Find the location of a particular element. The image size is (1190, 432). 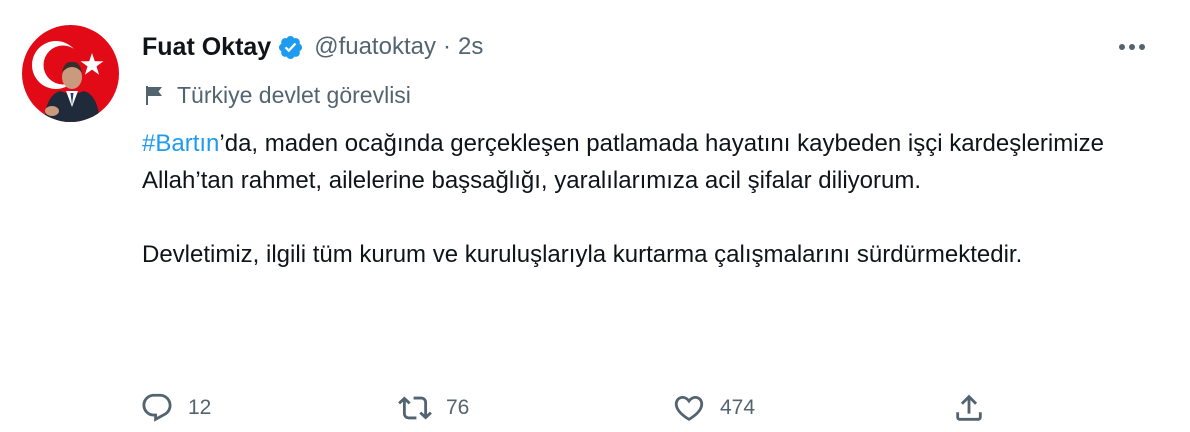

share-icon is located at coordinates (969, 407).